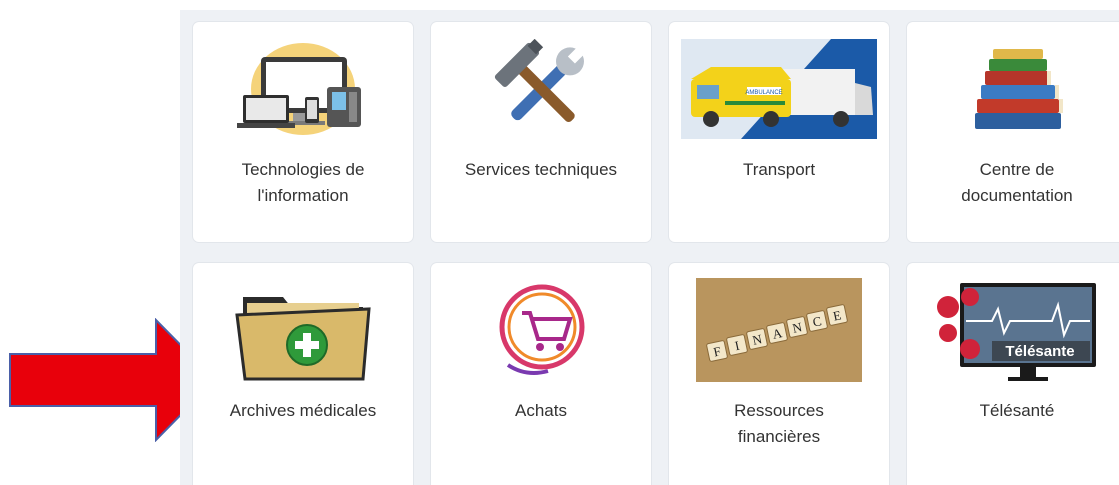  Describe the element at coordinates (1013, 330) in the screenshot. I see `telehealth-monitor-icon: Télésante` at that location.